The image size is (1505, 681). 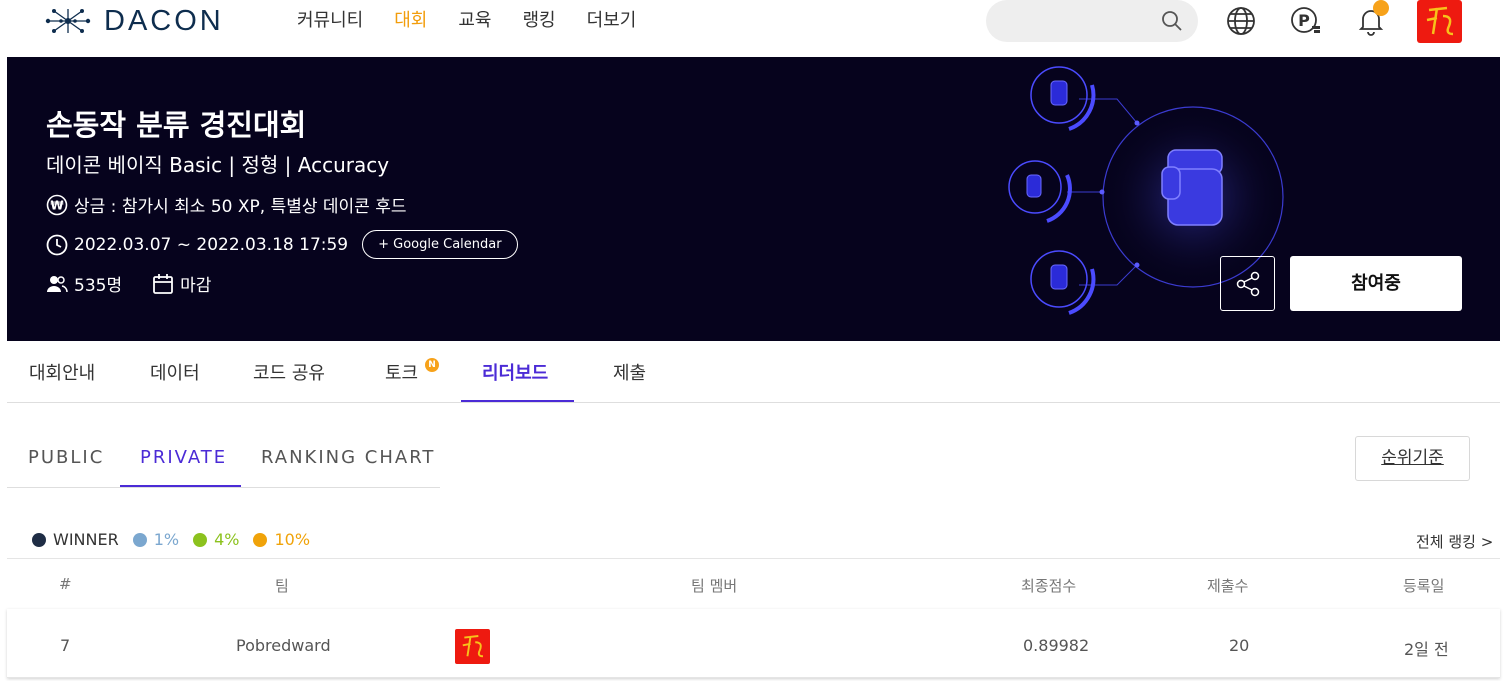 I want to click on legend-label: 1%, so click(x=166, y=539).